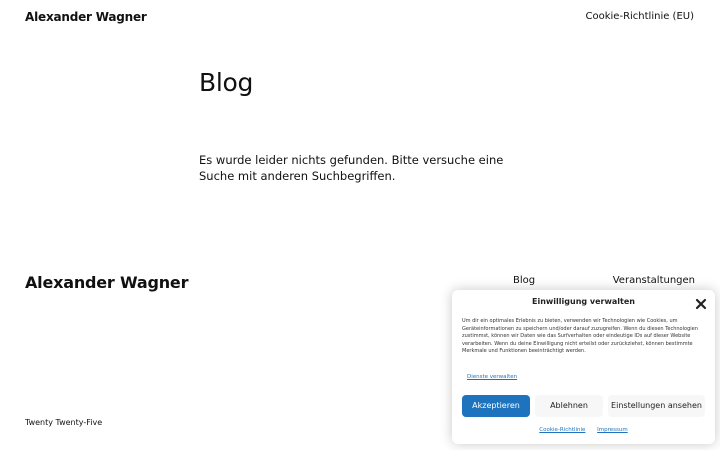 This screenshot has height=450, width=720. Describe the element at coordinates (569, 406) in the screenshot. I see `deny-button: Ablehnen` at that location.